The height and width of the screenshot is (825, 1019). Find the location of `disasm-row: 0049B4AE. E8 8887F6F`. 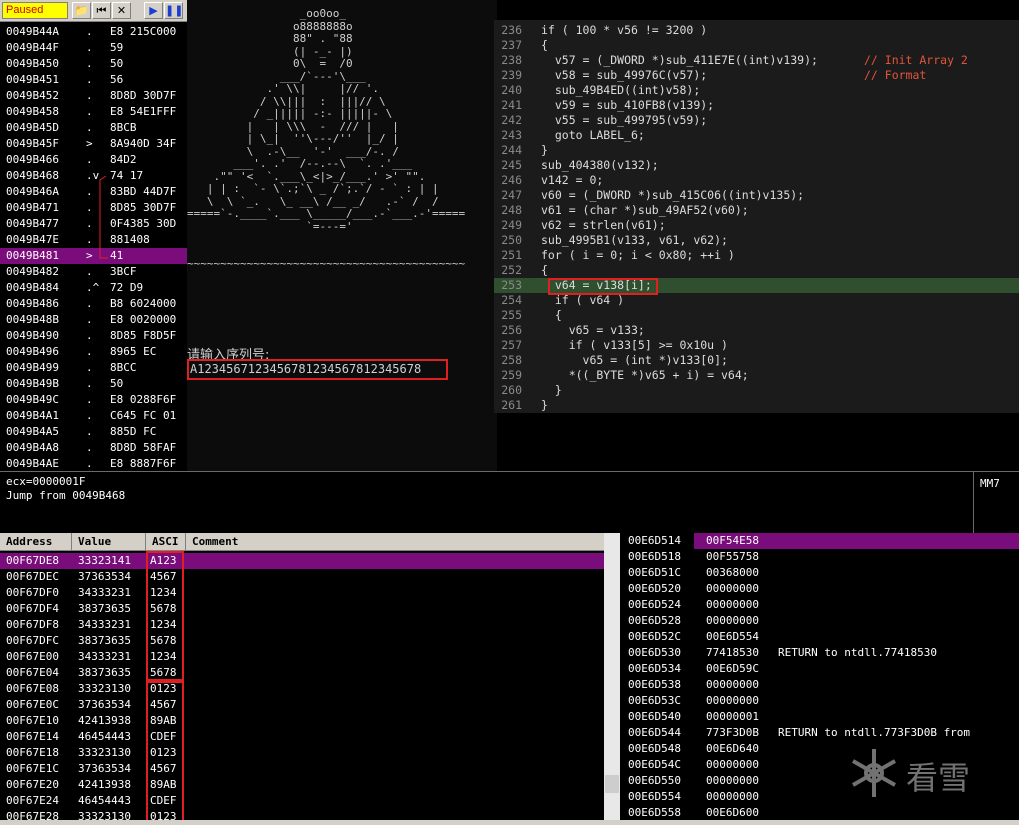

disasm-row: 0049B4AE. E8 8887F6F is located at coordinates (93, 463).